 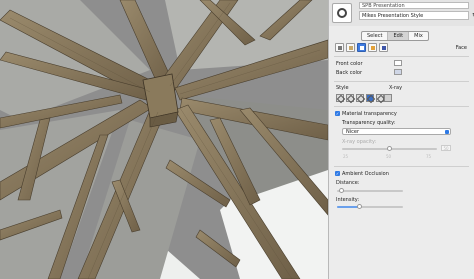 What do you see at coordinates (346, 156) in the screenshot?
I see `tick-label: 25` at bounding box center [346, 156].